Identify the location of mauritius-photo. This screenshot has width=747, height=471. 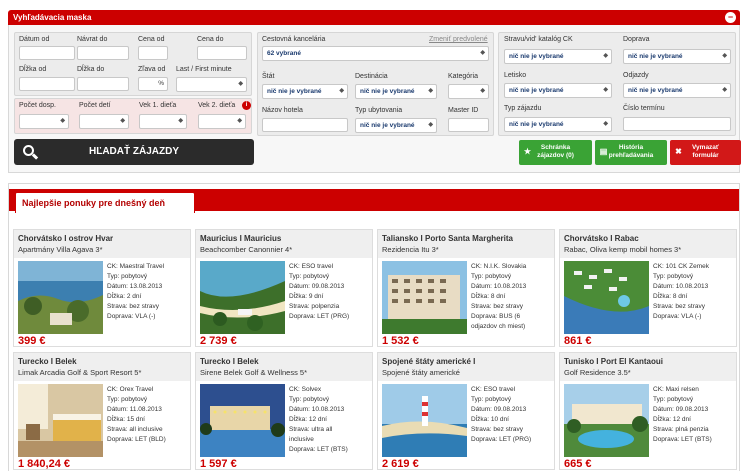
(242, 297).